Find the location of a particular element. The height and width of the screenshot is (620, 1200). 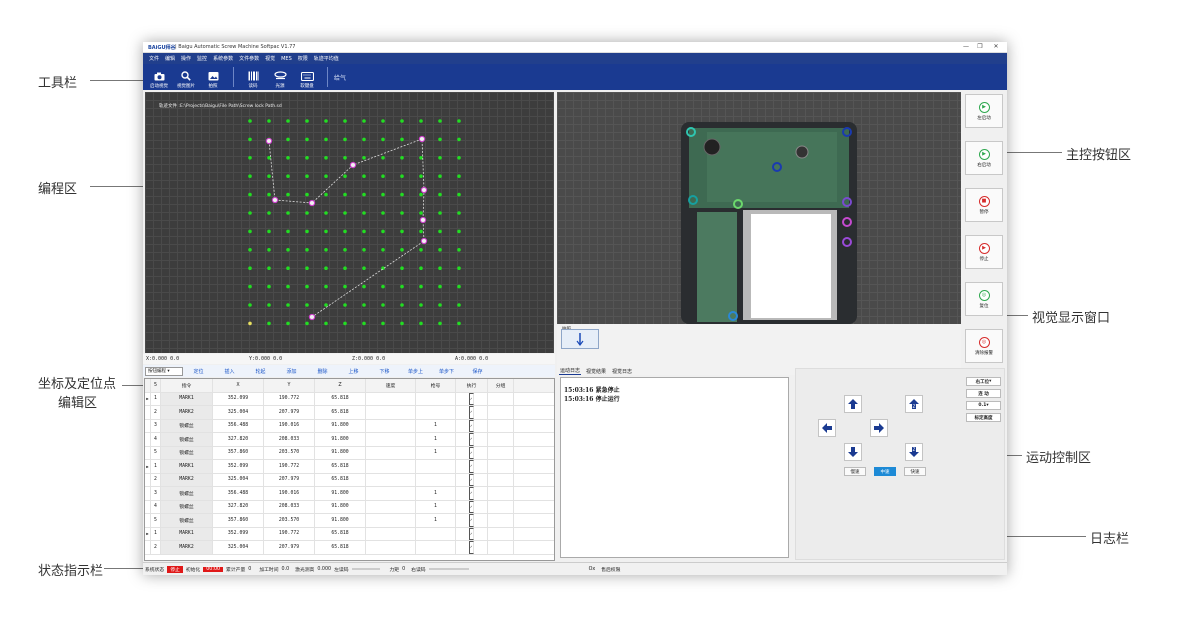

table-row: ▶ 1 MARK1 352.099 190.772 65.818 ✓ is located at coordinates (349, 534).